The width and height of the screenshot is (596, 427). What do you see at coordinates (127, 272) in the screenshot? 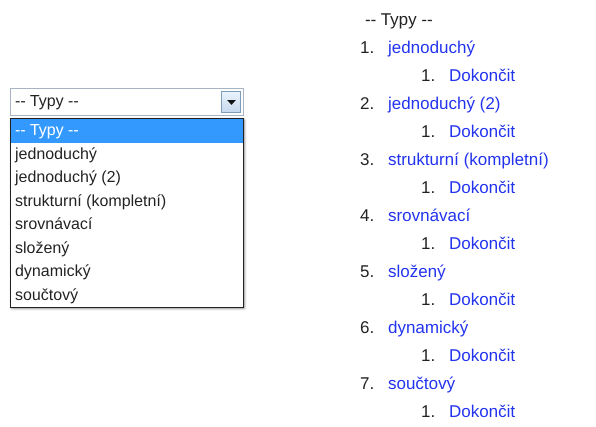
I see `dropdown-option: dynamický` at bounding box center [127, 272].